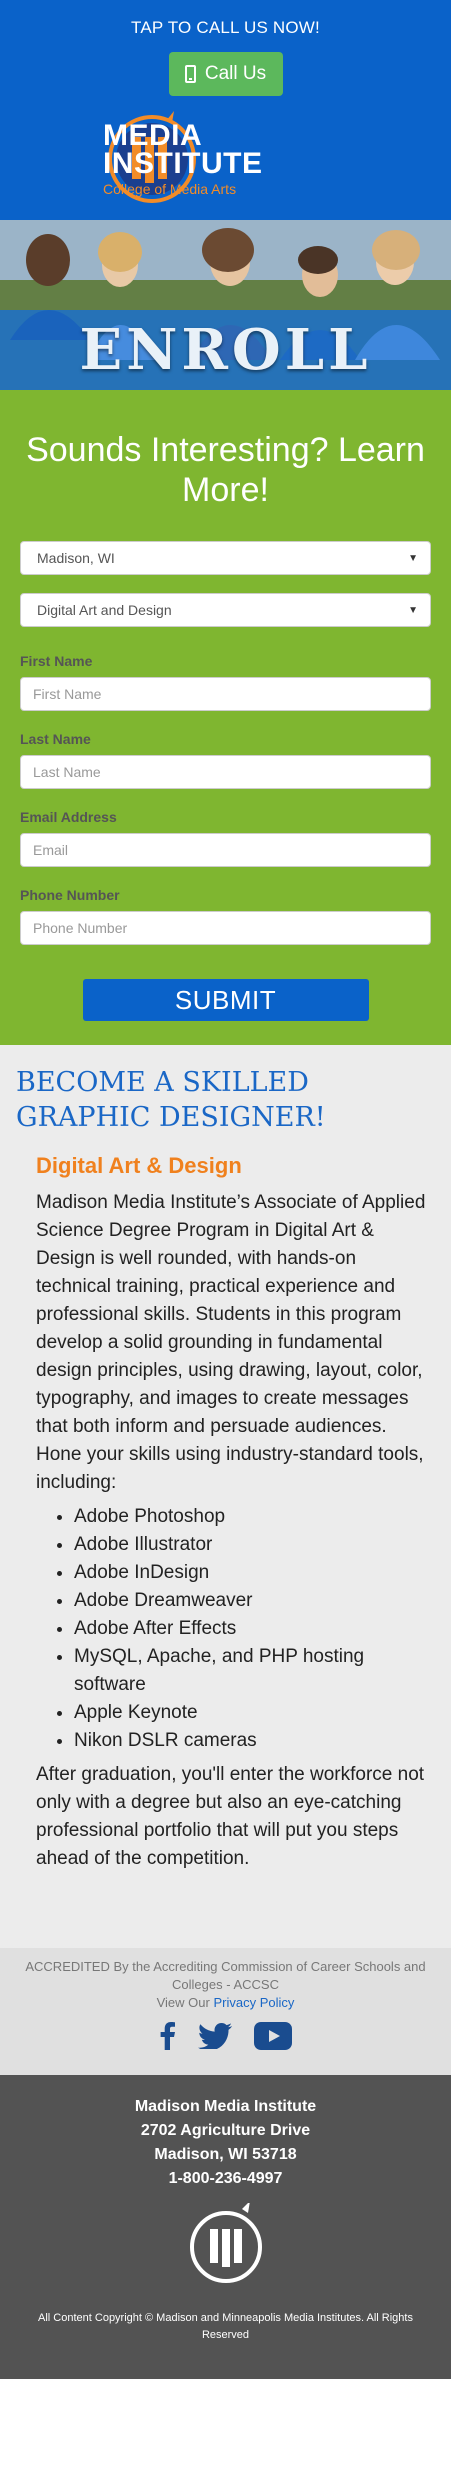  What do you see at coordinates (225, 772) in the screenshot?
I see `last-name-field: Last Name` at bounding box center [225, 772].